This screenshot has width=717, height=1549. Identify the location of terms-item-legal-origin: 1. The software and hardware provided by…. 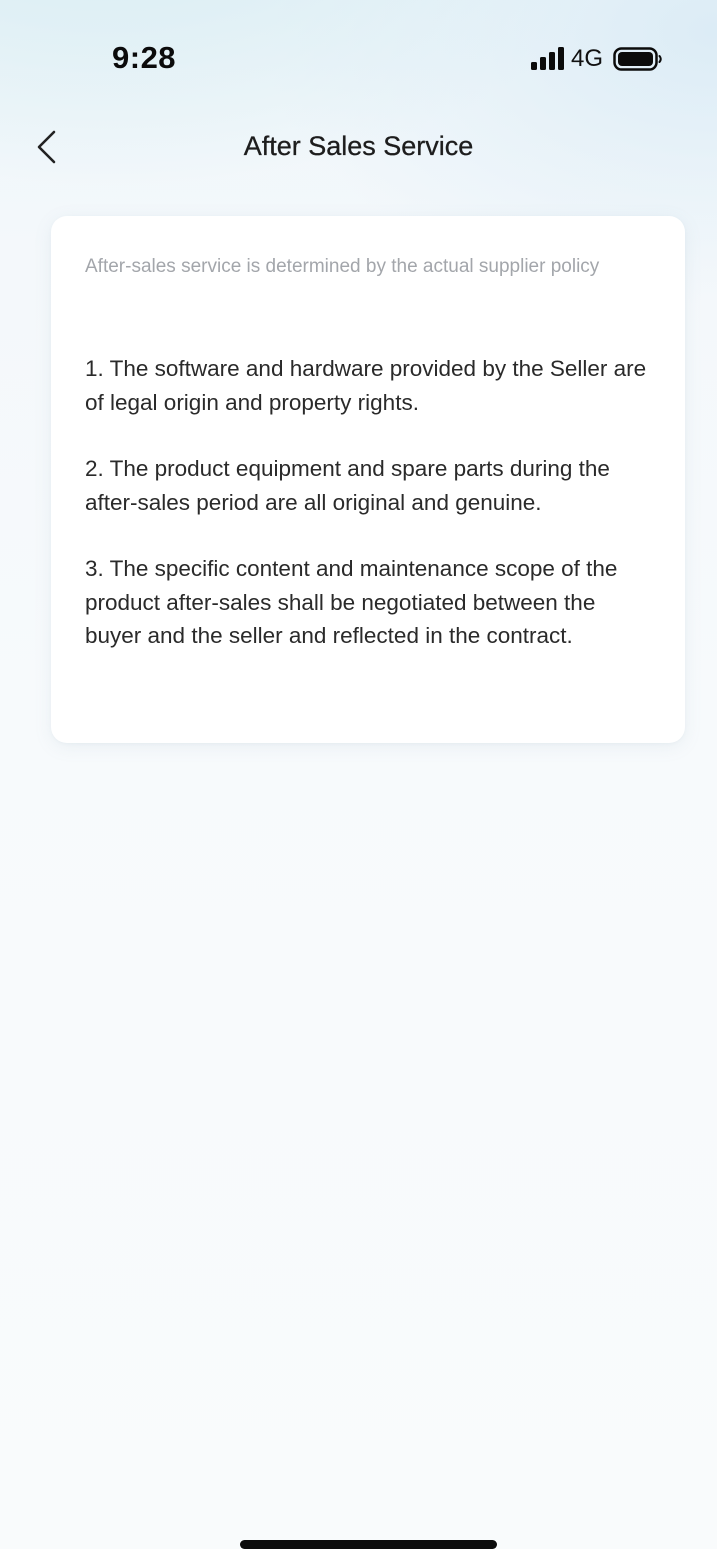
(366, 385).